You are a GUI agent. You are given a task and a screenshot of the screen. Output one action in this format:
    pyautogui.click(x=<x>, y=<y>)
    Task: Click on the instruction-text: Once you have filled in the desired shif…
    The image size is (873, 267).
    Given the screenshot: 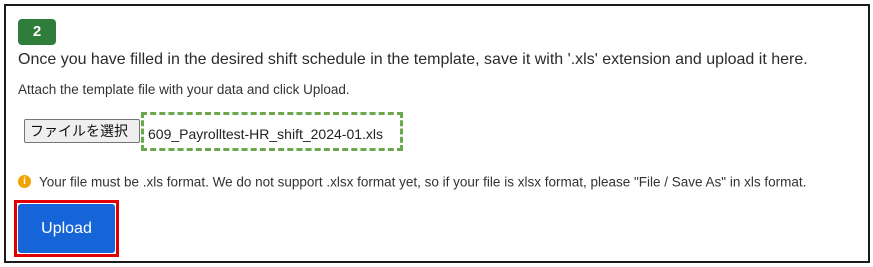 What is the action you would take?
    pyautogui.click(x=413, y=59)
    